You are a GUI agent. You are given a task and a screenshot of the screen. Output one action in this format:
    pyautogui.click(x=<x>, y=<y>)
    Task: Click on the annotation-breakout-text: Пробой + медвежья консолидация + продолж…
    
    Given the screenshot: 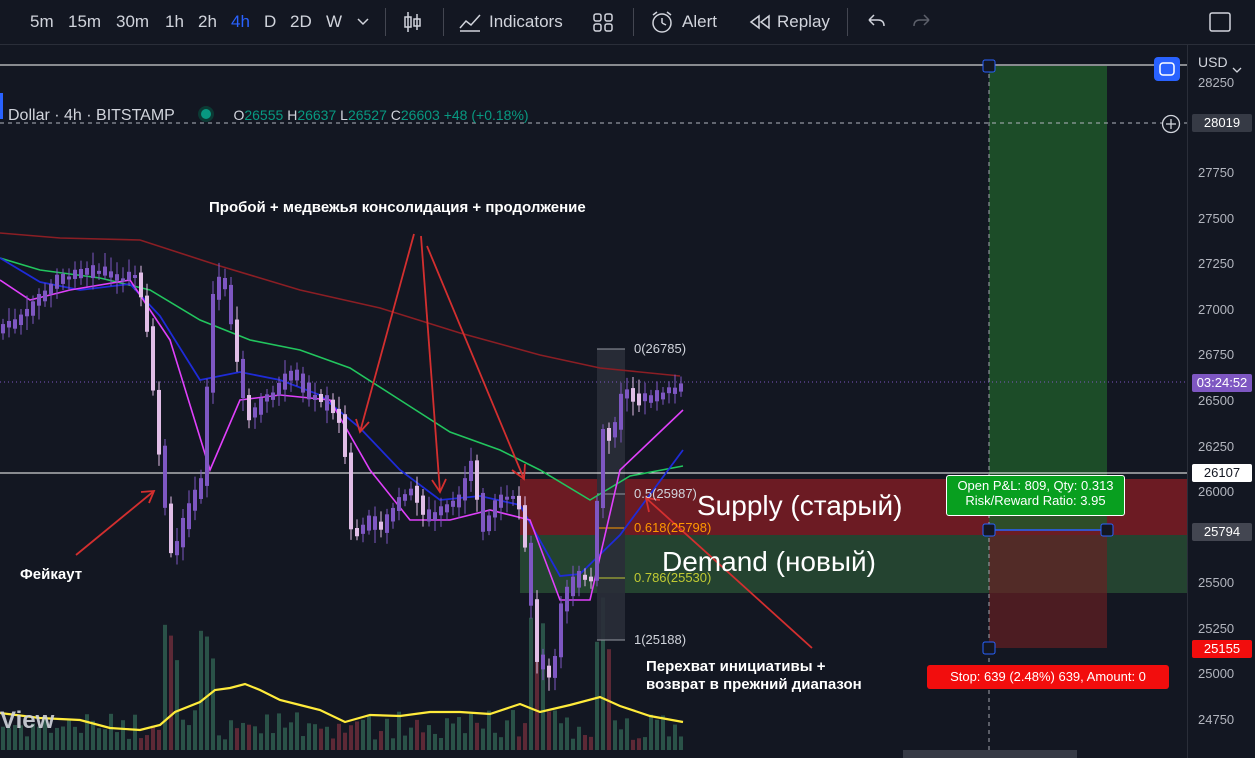 What is the action you would take?
    pyautogui.click(x=397, y=207)
    